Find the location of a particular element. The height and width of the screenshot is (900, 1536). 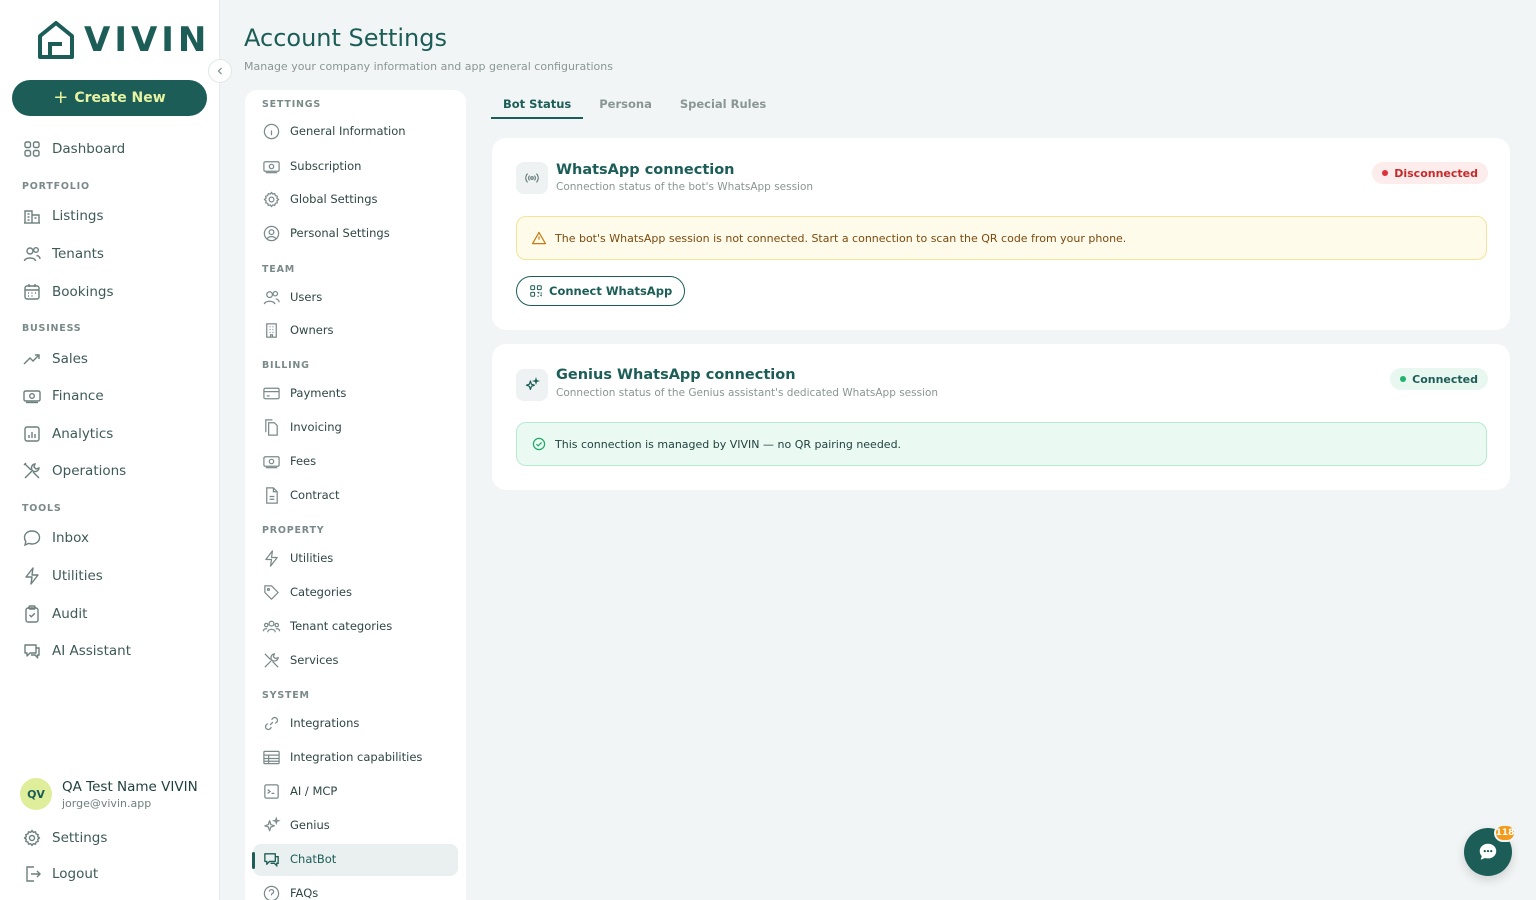

nav-item-logout: Logout is located at coordinates (60, 874).